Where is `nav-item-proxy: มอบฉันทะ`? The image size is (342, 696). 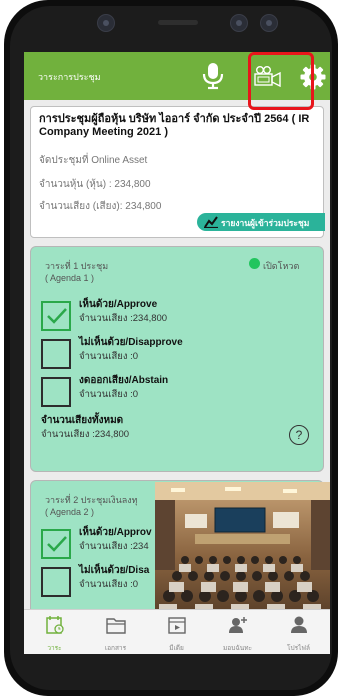
nav-item-proxy: มอบฉันทะ is located at coordinates (237, 632).